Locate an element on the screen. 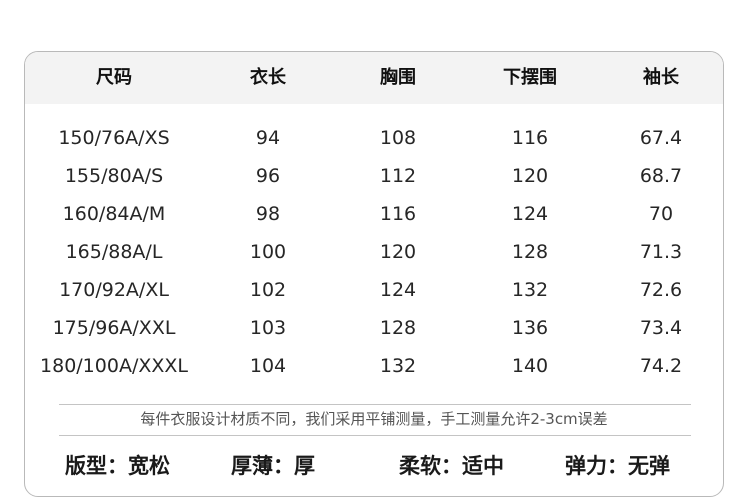 The image size is (750, 501). cell-length: 98 is located at coordinates (268, 214).